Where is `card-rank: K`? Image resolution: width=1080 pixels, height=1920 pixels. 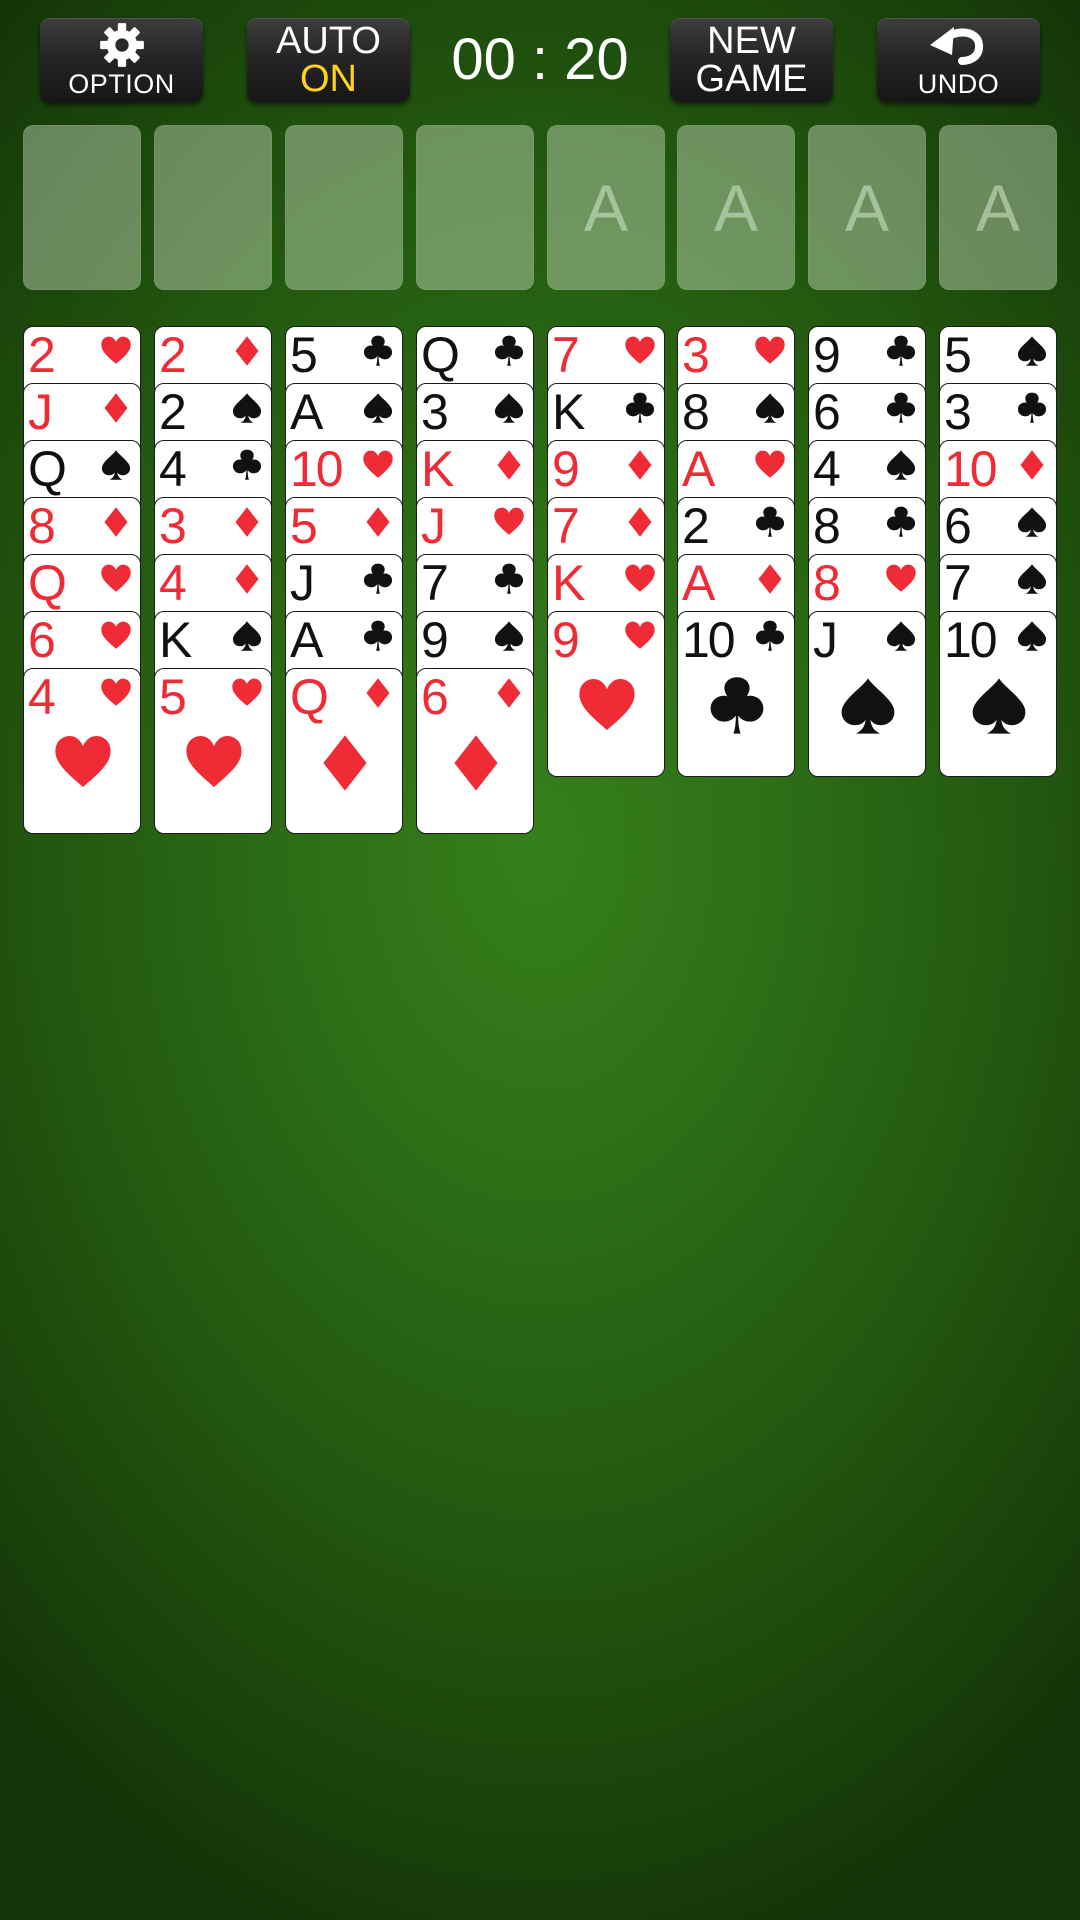 card-rank: K is located at coordinates (175, 640).